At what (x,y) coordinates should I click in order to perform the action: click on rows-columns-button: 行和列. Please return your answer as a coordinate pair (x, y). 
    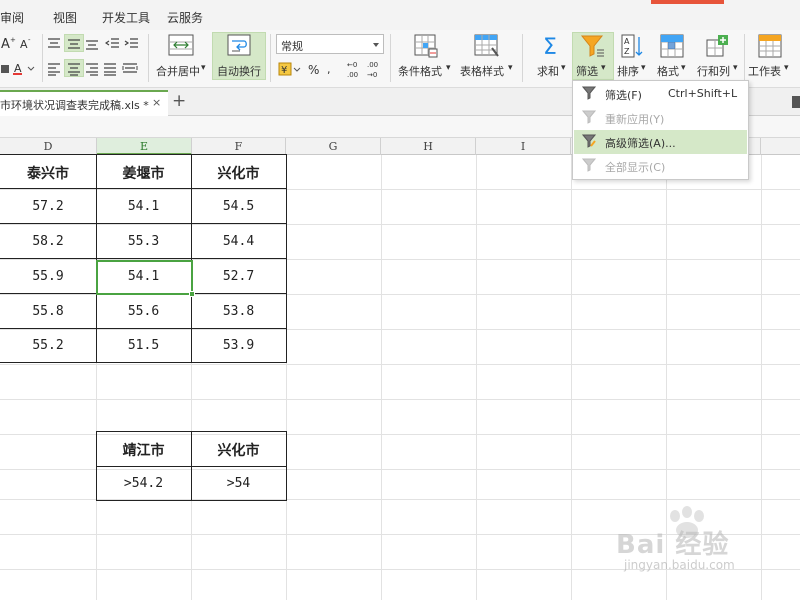
    Looking at the image, I should click on (713, 71).